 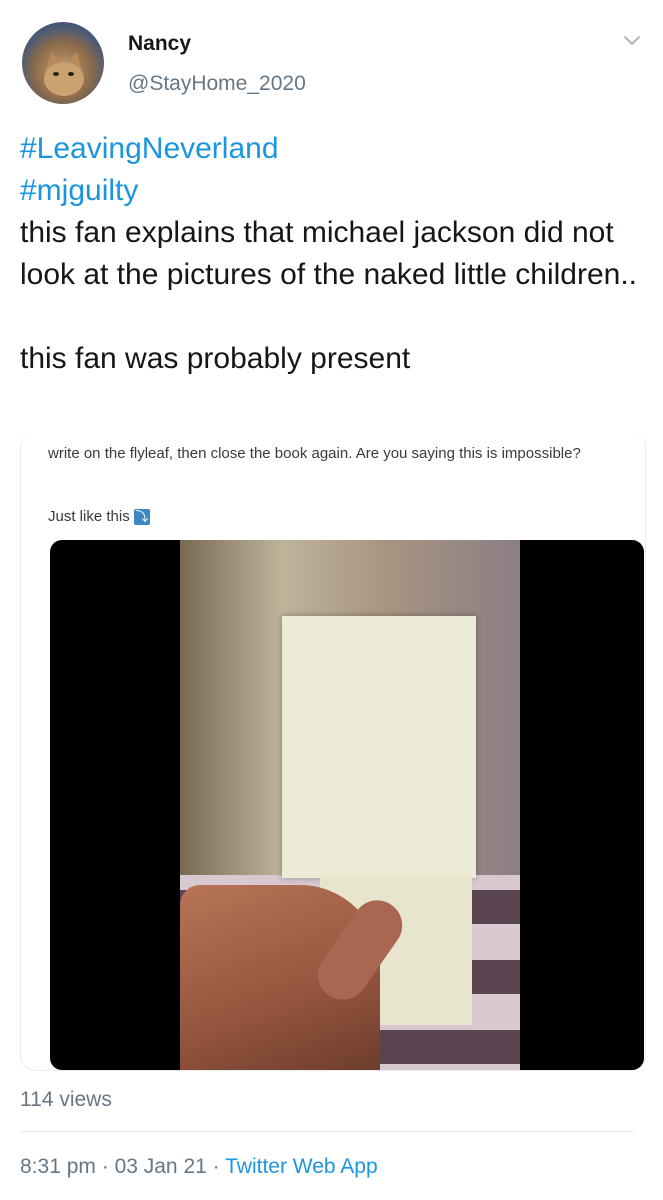 What do you see at coordinates (330, 149) in the screenshot?
I see `hashtag-link: #LeavingNeverland` at bounding box center [330, 149].